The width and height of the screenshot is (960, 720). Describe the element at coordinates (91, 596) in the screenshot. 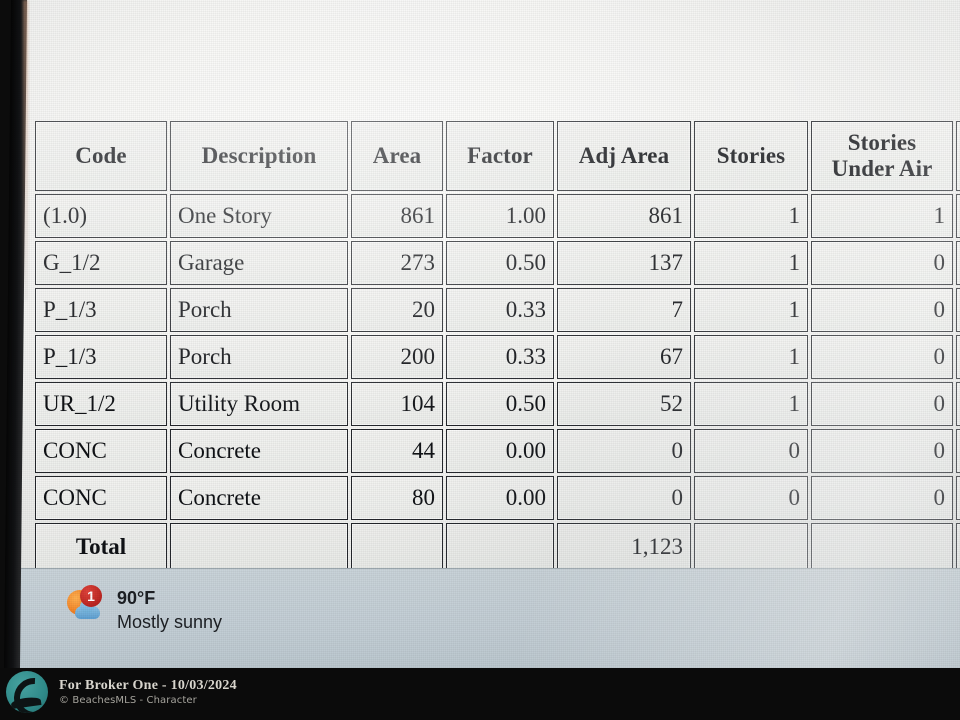

I see `notification-badge: 1` at that location.